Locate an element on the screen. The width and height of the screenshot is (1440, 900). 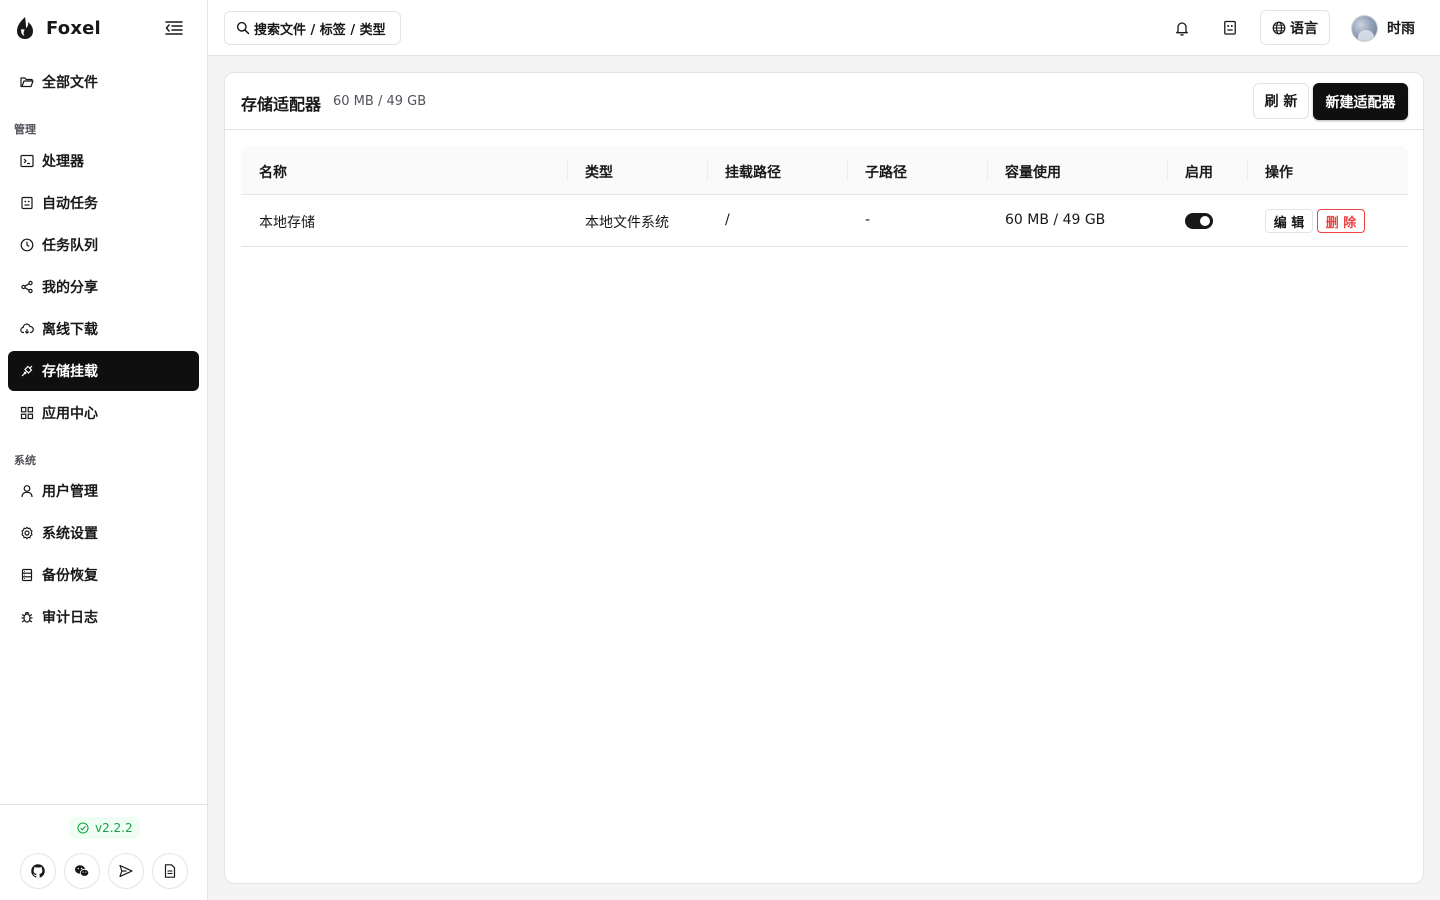
grid-icon is located at coordinates (27, 413).